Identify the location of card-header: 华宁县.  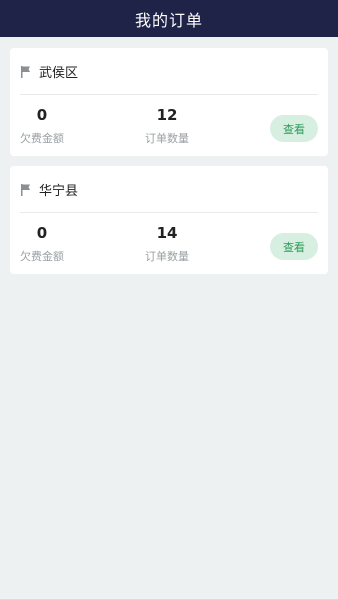
(169, 189).